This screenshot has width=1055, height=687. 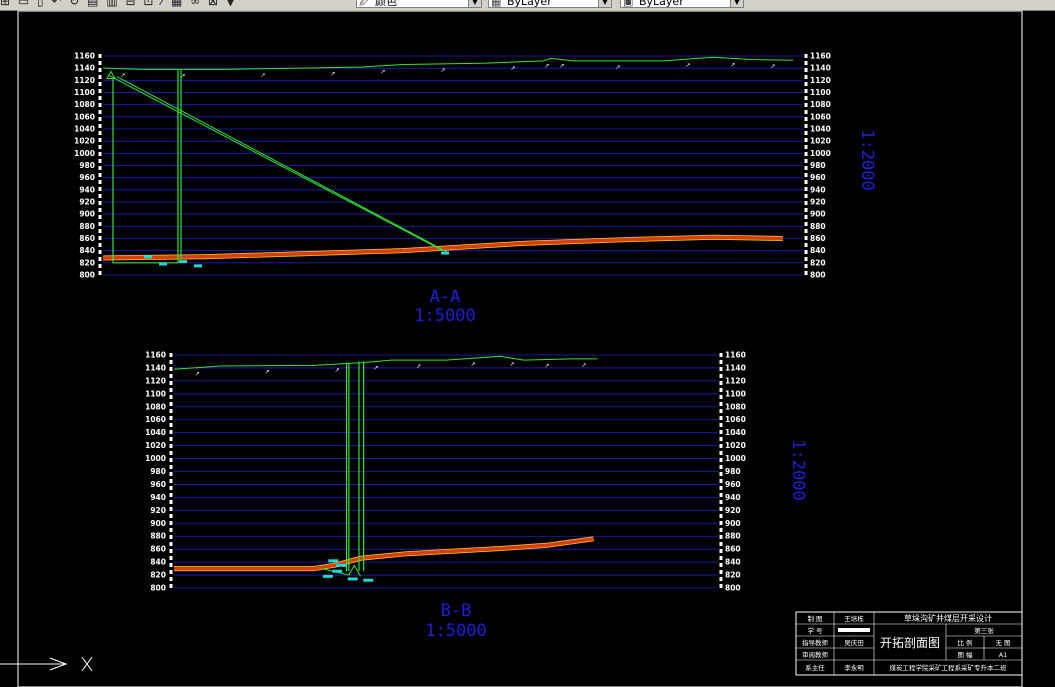 I want to click on elevation-label-left: 940, so click(x=87, y=189).